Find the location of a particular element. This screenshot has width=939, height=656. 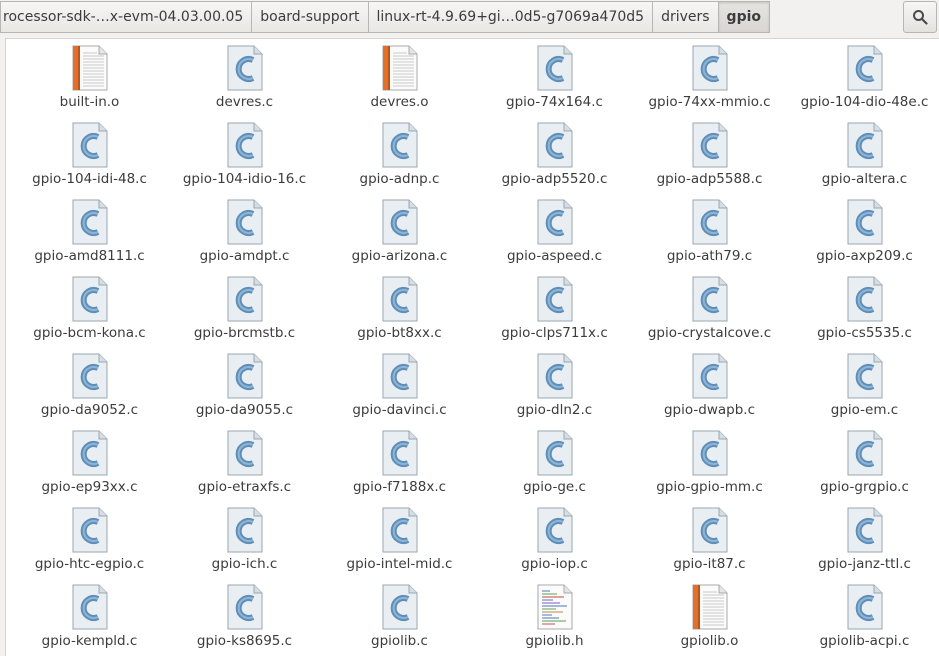

file-item: gpio-htc-egpio.c is located at coordinates (89, 545).